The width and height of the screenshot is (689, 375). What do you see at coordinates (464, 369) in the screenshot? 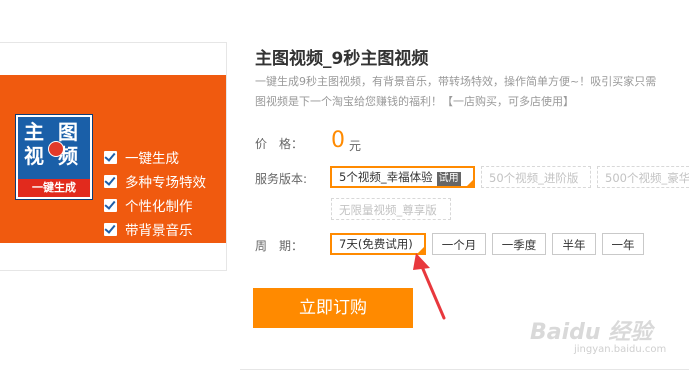
I see `divider` at bounding box center [464, 369].